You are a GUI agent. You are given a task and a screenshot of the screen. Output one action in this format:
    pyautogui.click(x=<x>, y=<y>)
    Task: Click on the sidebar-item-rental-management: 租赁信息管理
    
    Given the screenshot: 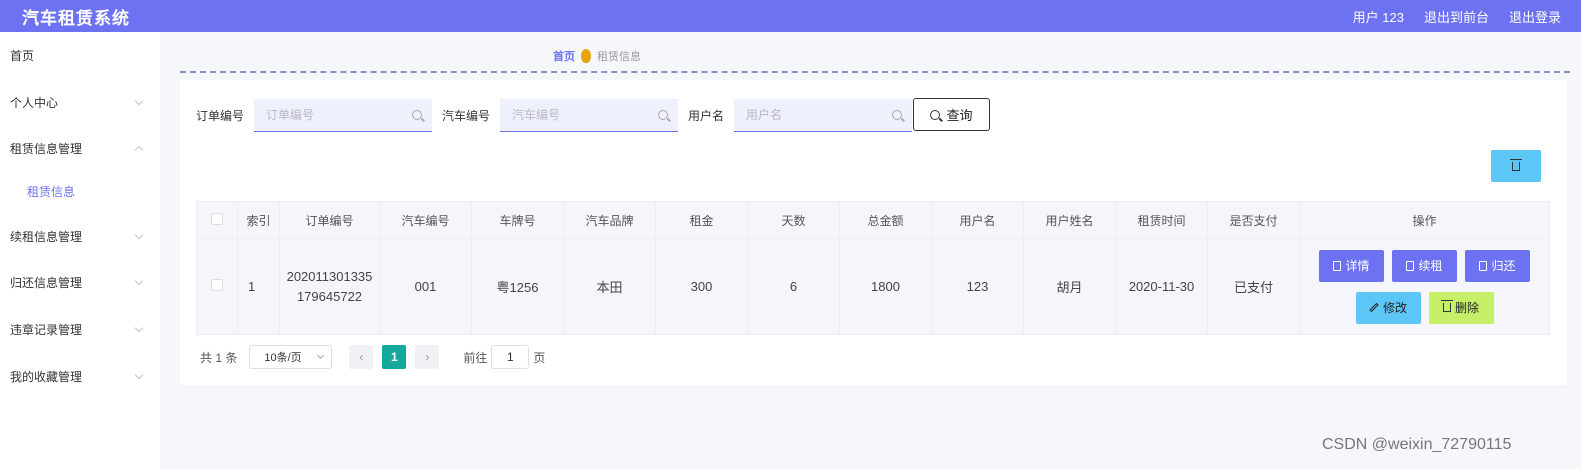 What is the action you would take?
    pyautogui.click(x=80, y=148)
    